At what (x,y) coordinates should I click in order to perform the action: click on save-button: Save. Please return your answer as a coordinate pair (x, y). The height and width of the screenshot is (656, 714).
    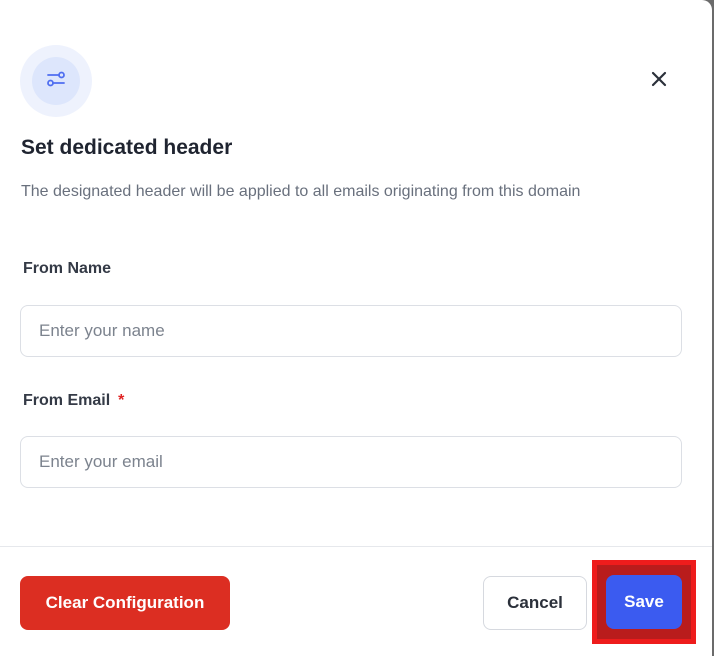
    Looking at the image, I should click on (644, 602).